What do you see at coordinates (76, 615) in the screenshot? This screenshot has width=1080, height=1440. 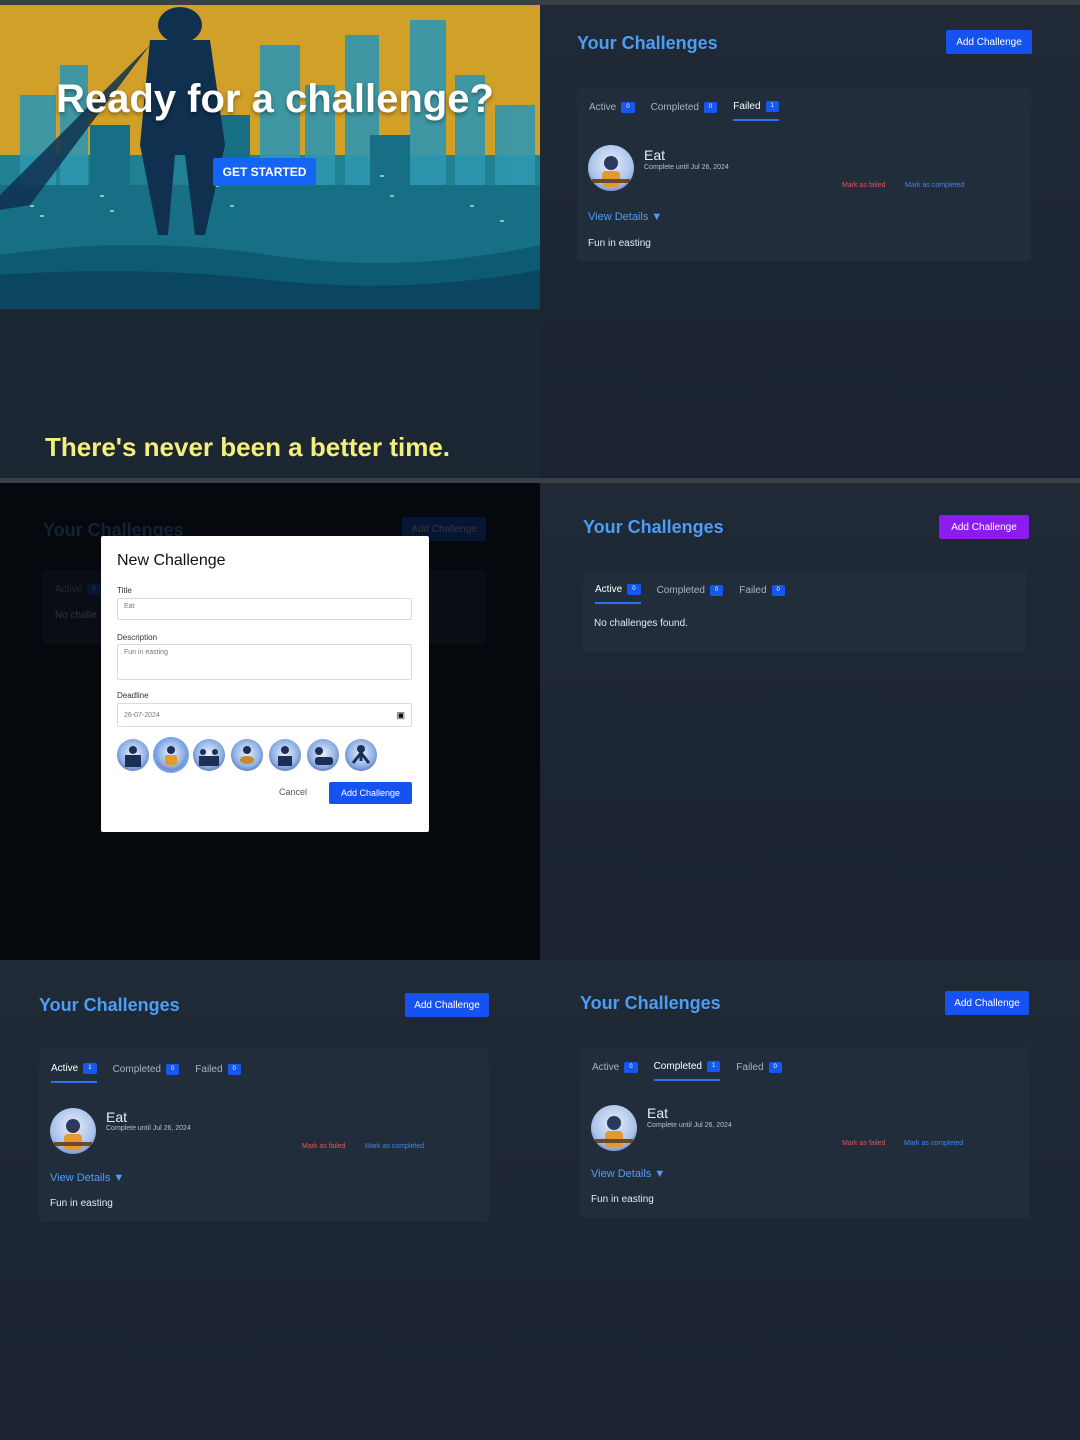 I see `empty-message: No challe` at bounding box center [76, 615].